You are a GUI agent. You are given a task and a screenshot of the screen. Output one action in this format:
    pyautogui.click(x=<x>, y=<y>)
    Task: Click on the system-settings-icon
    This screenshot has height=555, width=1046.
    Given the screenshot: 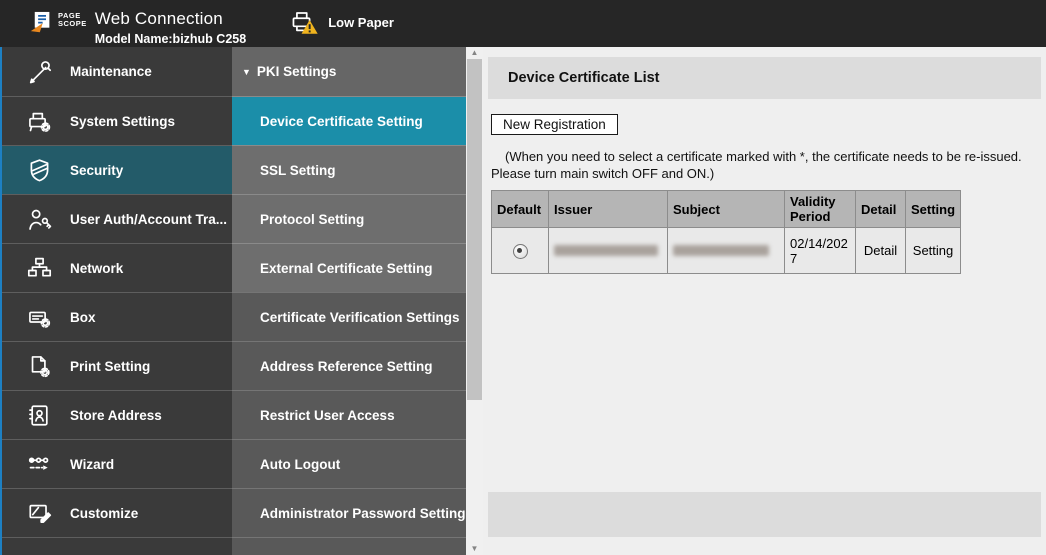 What is the action you would take?
    pyautogui.click(x=39, y=121)
    